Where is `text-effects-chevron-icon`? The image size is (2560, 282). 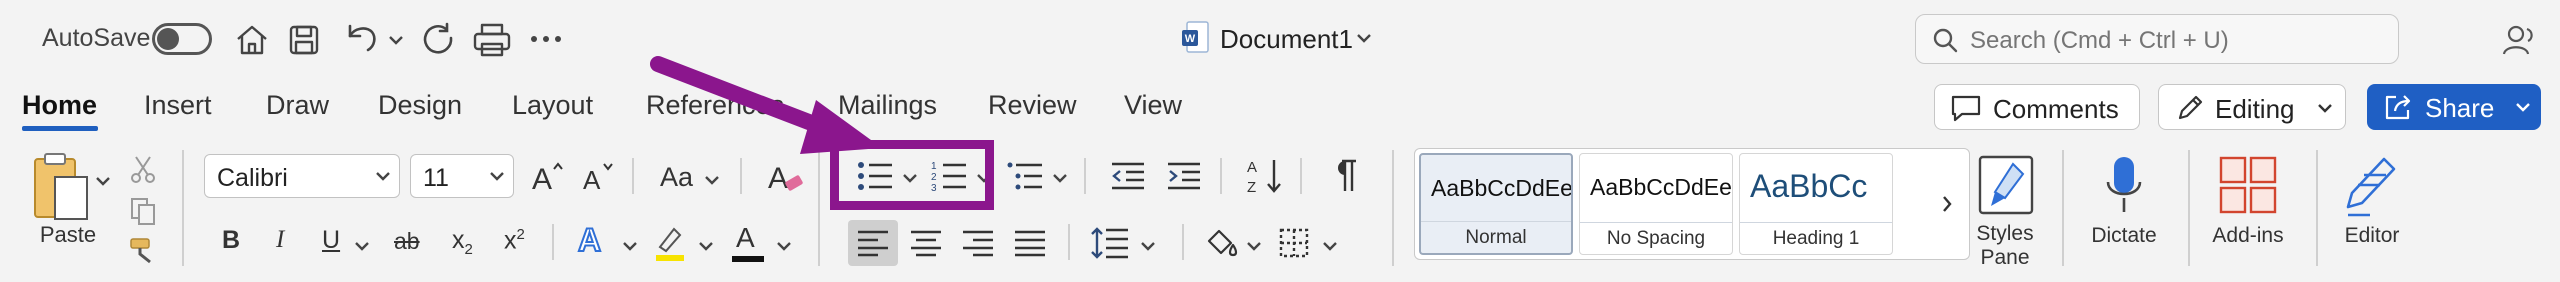 text-effects-chevron-icon is located at coordinates (630, 246).